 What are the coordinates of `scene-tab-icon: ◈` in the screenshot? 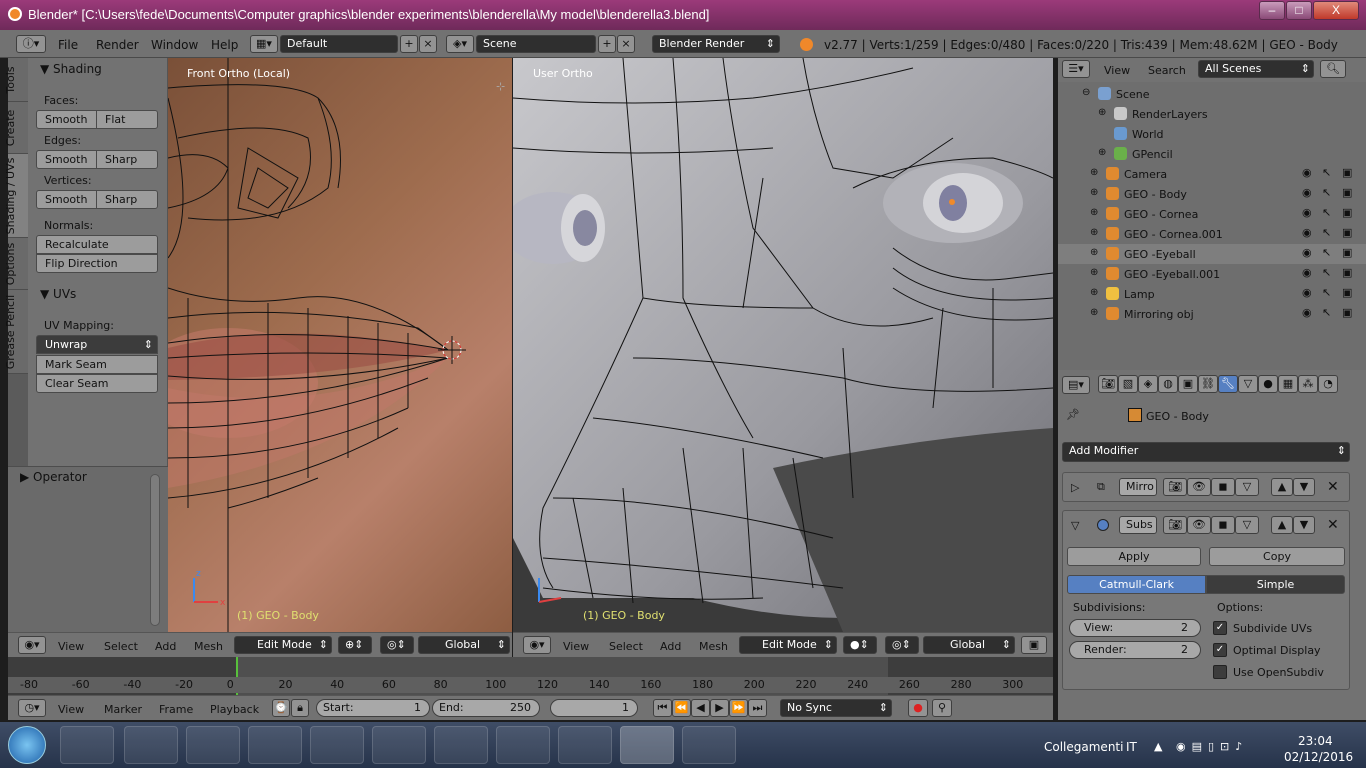 It's located at (1148, 384).